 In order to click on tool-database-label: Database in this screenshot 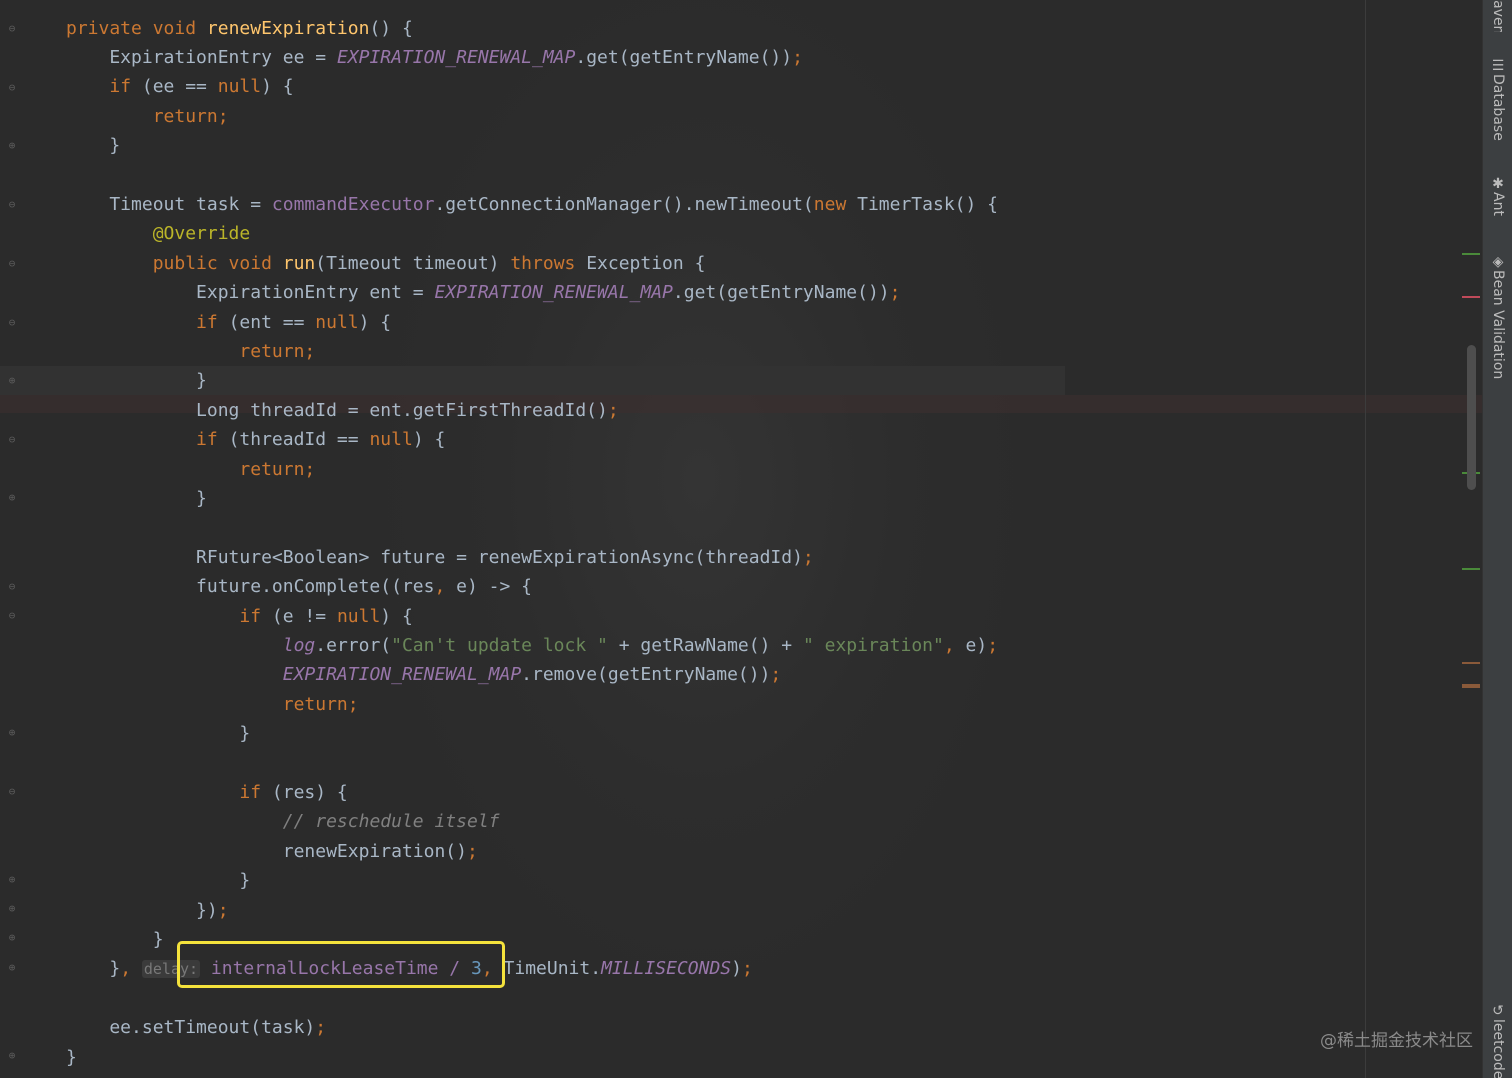, I will do `click(1498, 107)`.